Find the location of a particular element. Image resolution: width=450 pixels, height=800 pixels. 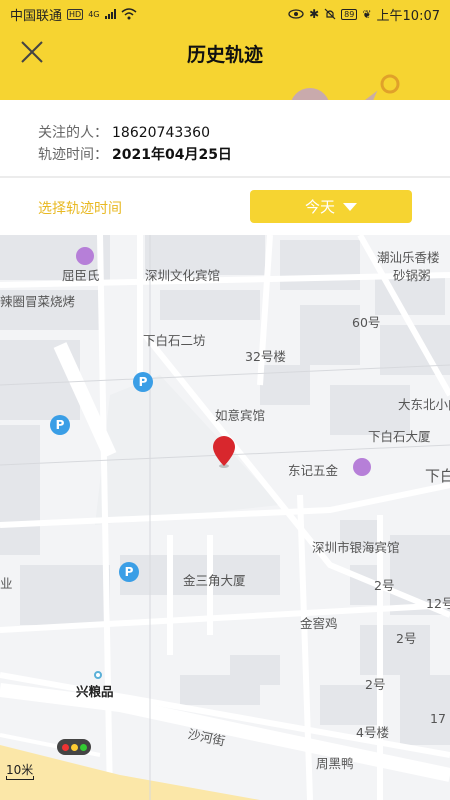

signal-icon is located at coordinates (110, 14).